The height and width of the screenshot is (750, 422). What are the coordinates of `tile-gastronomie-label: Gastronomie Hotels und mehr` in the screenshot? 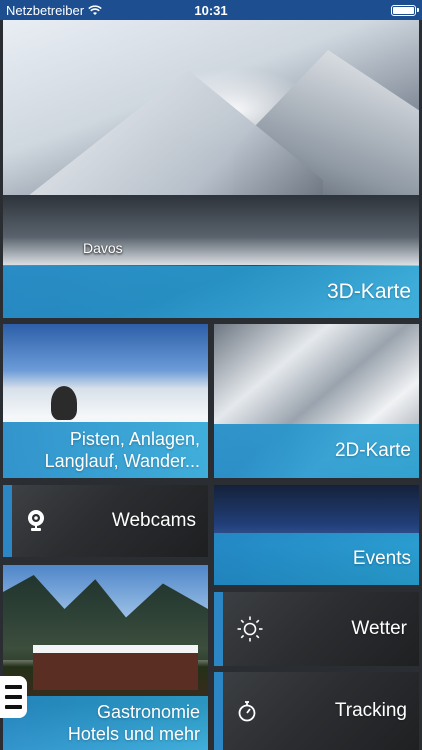 It's located at (134, 723).